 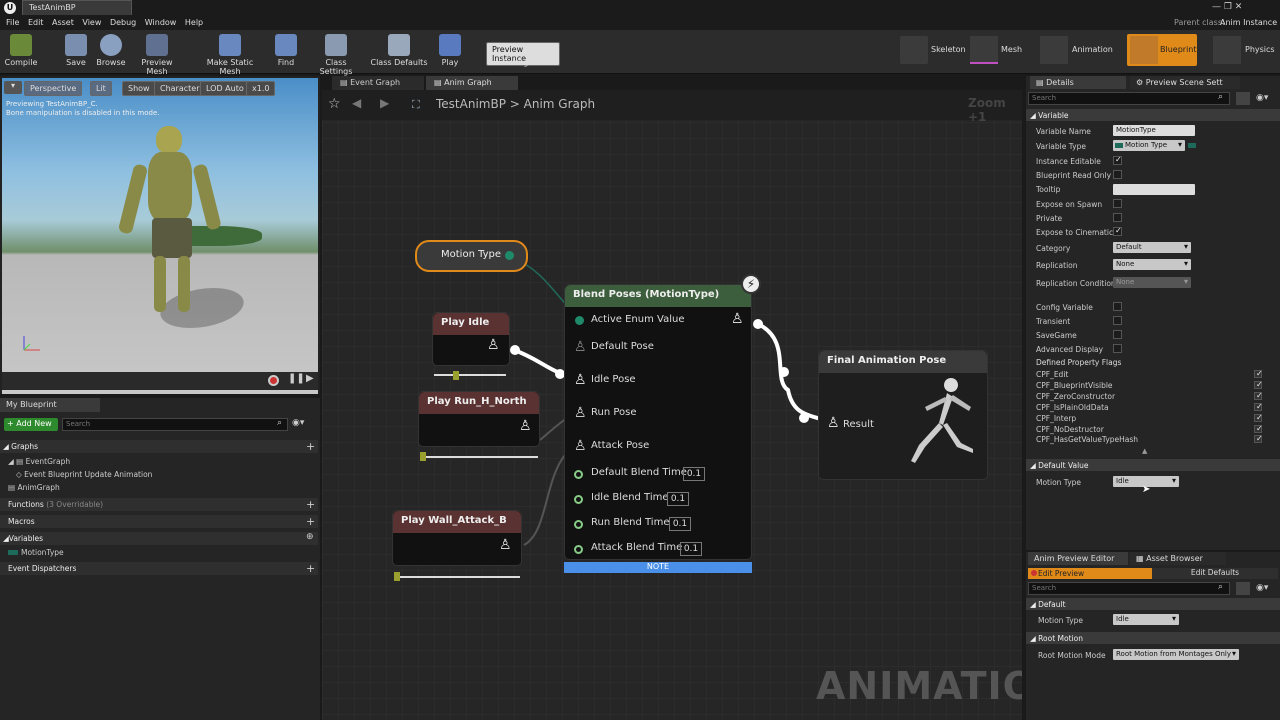 What do you see at coordinates (1117, 334) in the screenshot?
I see `savegame-checkbox` at bounding box center [1117, 334].